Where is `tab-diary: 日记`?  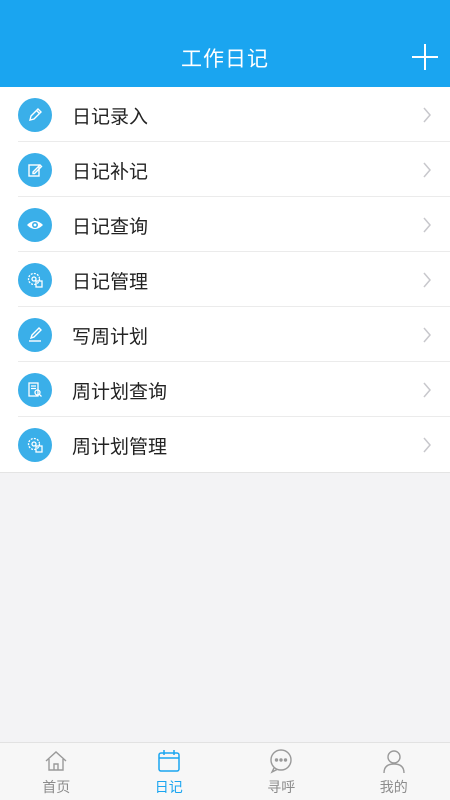 tab-diary: 日记 is located at coordinates (169, 771).